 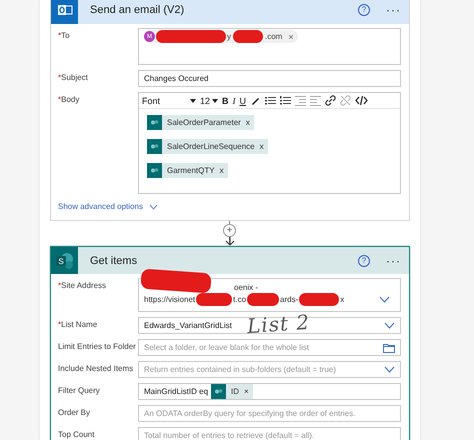 I want to click on format-button: U, so click(x=243, y=101).